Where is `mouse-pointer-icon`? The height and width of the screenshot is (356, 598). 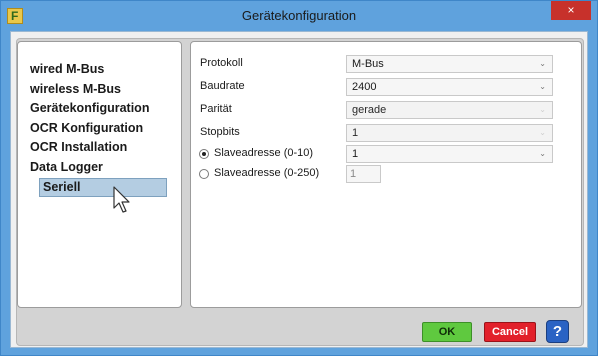 mouse-pointer-icon is located at coordinates (121, 199).